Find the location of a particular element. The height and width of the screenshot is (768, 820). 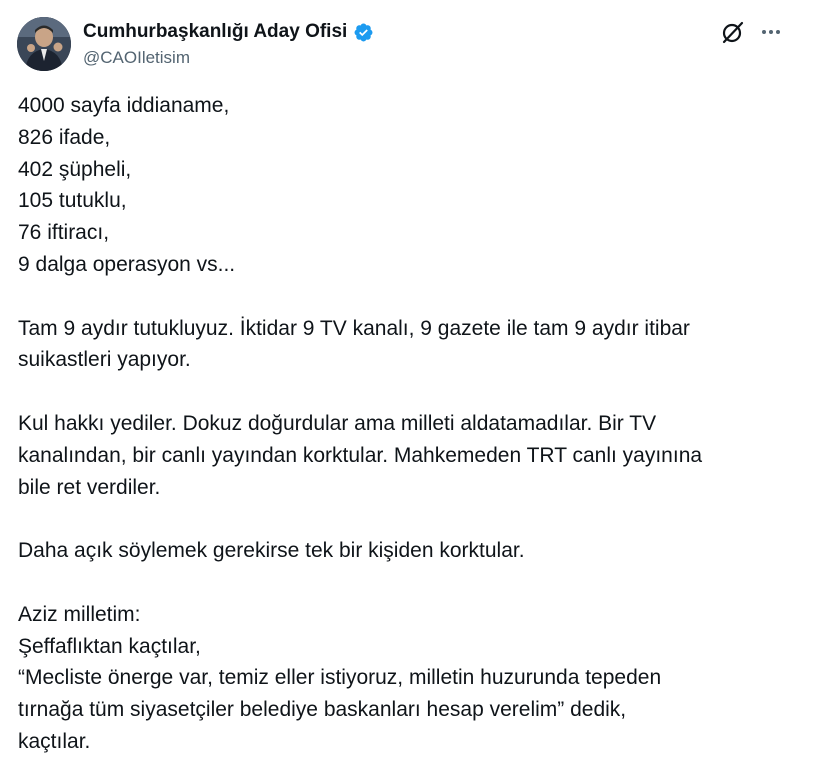

avatar is located at coordinates (44, 44).